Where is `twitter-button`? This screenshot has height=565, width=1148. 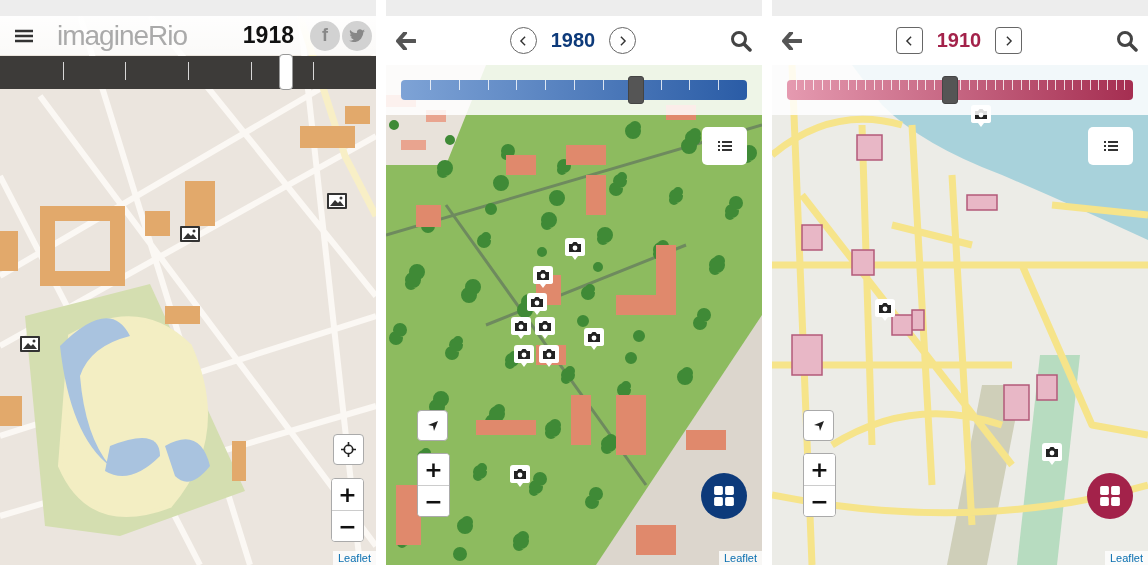 twitter-button is located at coordinates (357, 35).